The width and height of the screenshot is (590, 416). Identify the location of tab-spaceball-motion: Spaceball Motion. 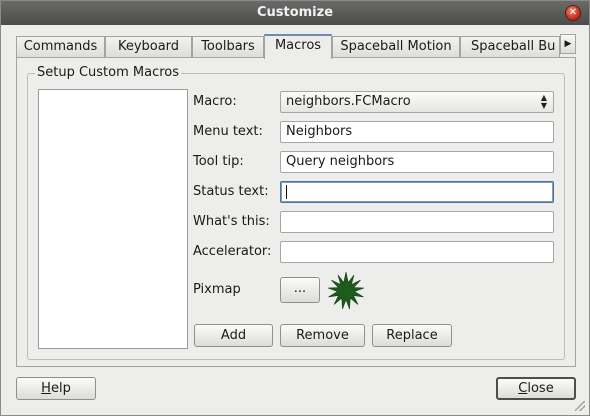
(396, 47).